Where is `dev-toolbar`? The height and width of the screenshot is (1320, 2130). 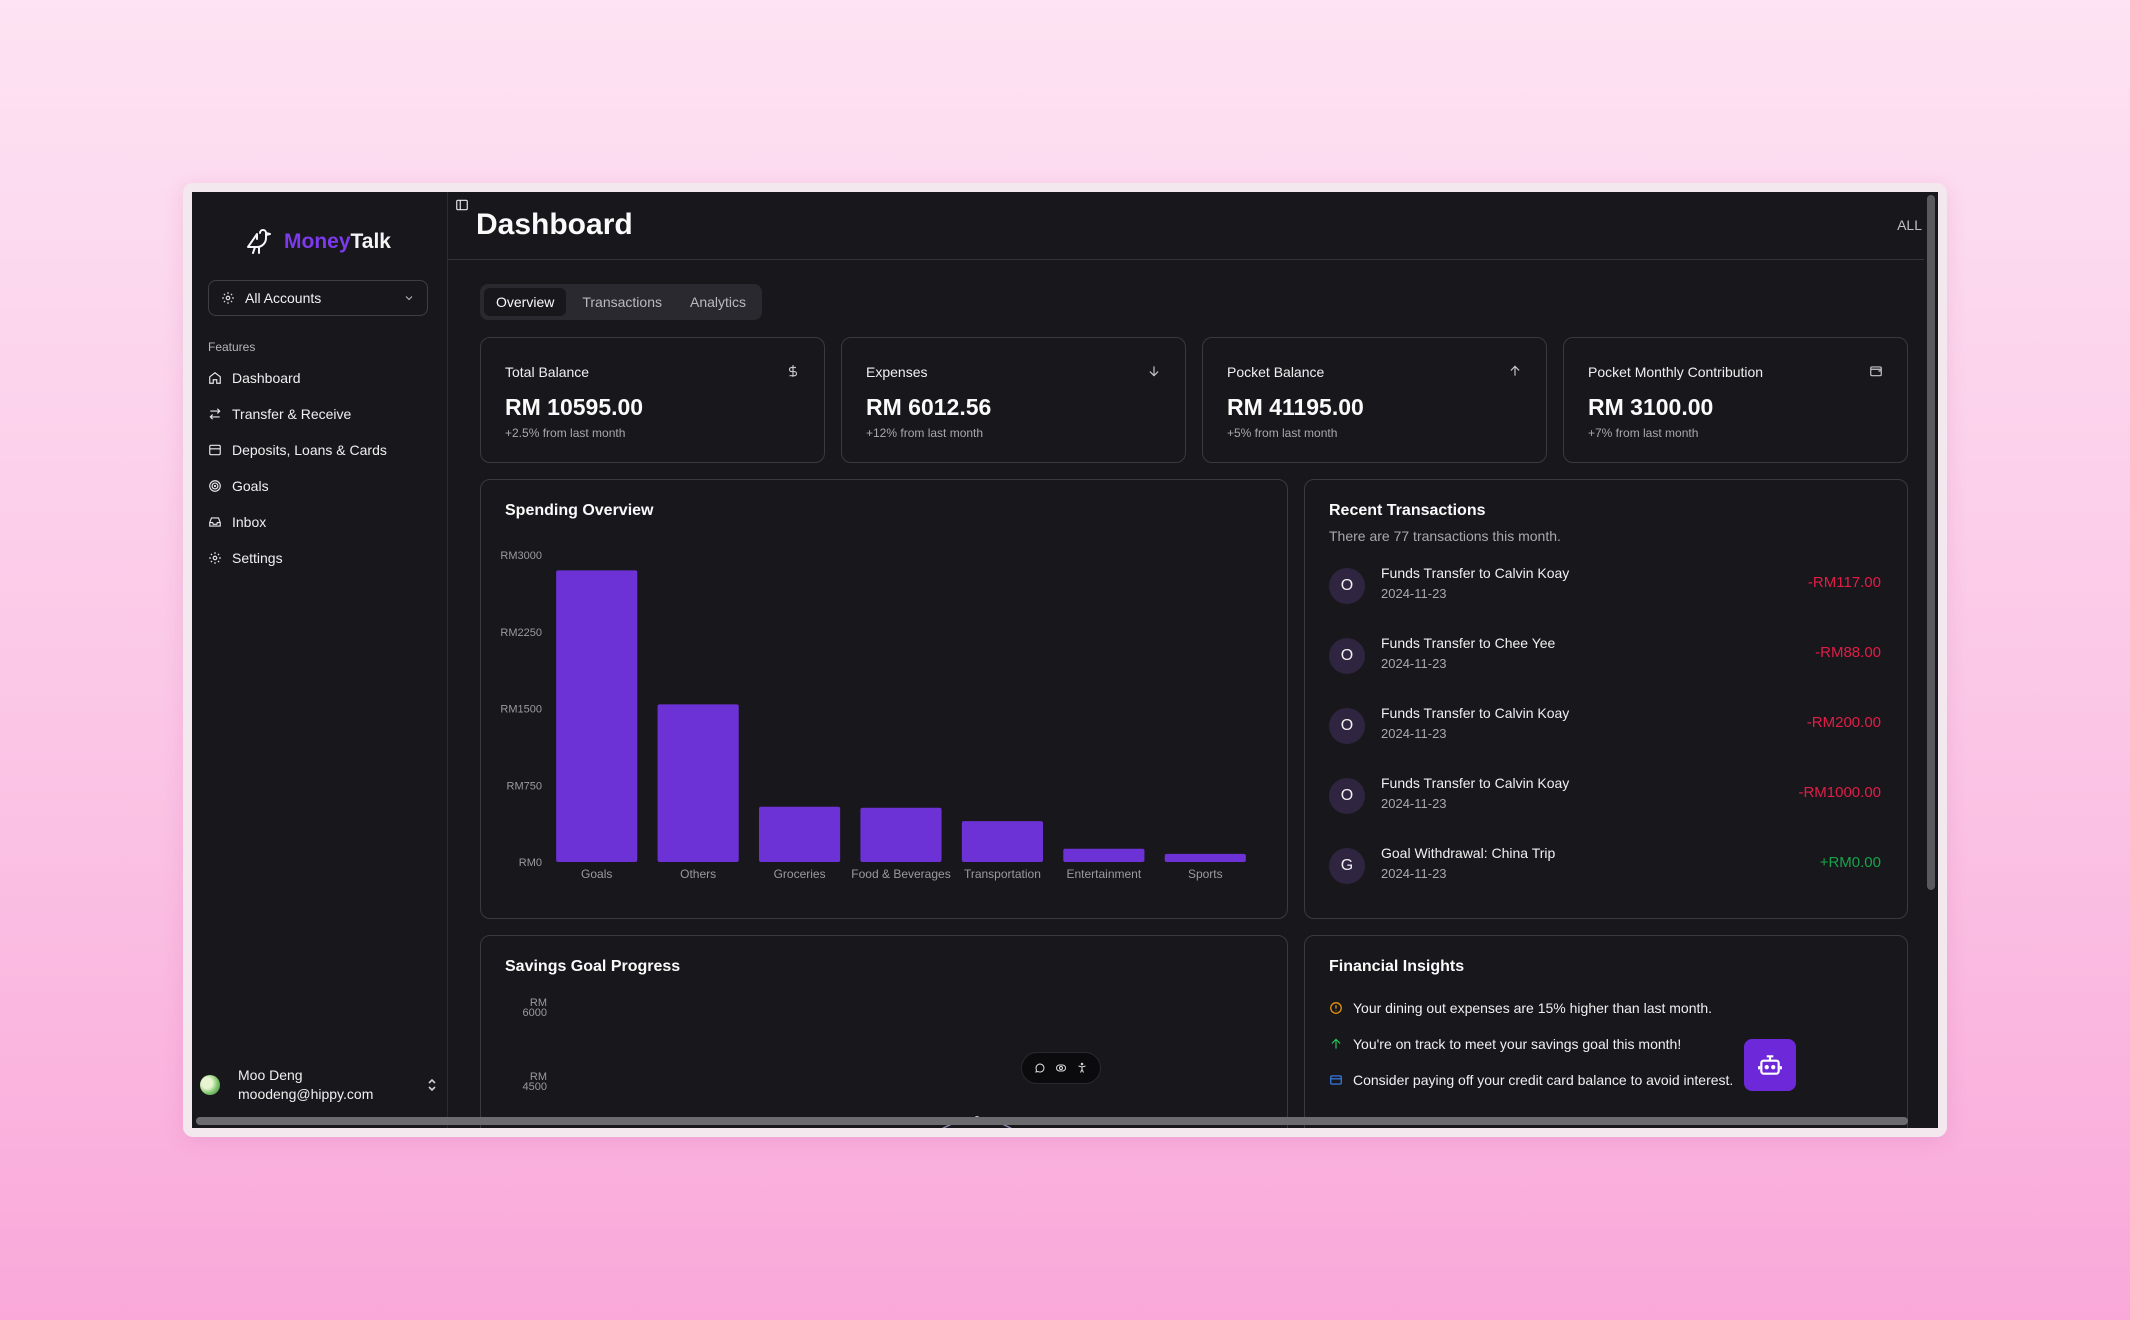 dev-toolbar is located at coordinates (1061, 1068).